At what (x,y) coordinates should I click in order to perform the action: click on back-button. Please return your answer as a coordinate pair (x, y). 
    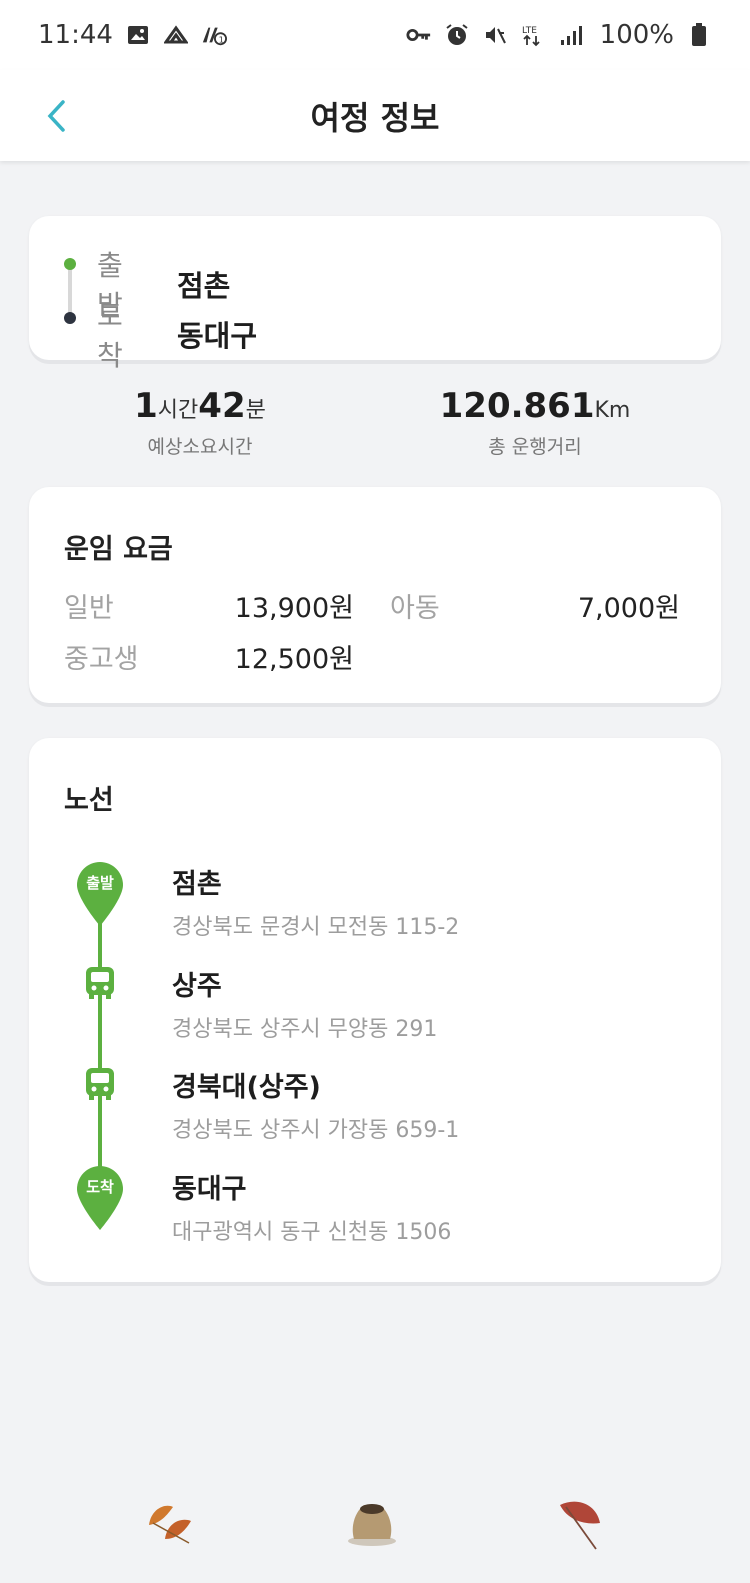
    Looking at the image, I should click on (56, 116).